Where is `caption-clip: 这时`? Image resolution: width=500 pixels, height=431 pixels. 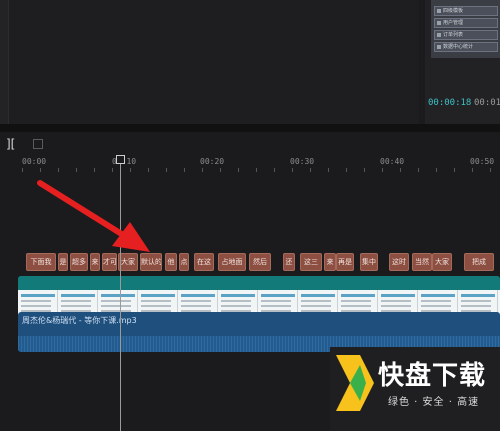 caption-clip: 这时 is located at coordinates (399, 262).